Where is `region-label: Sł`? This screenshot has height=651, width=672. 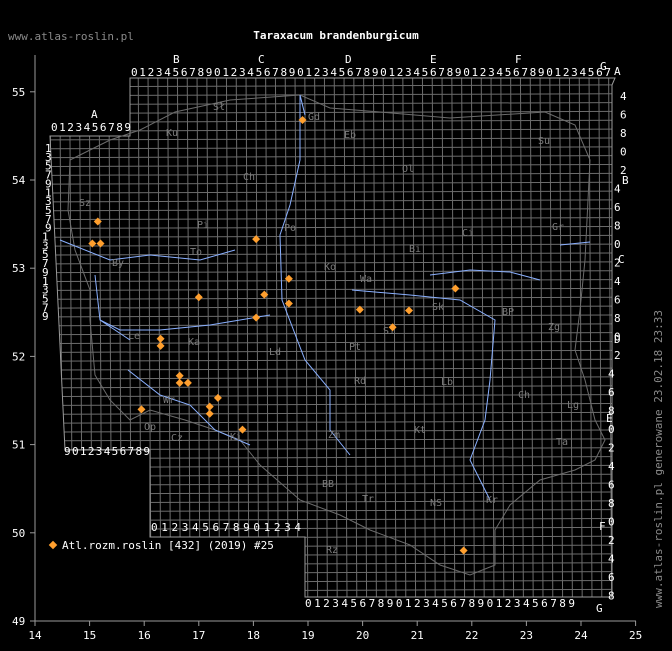 region-label: Sł is located at coordinates (219, 107).